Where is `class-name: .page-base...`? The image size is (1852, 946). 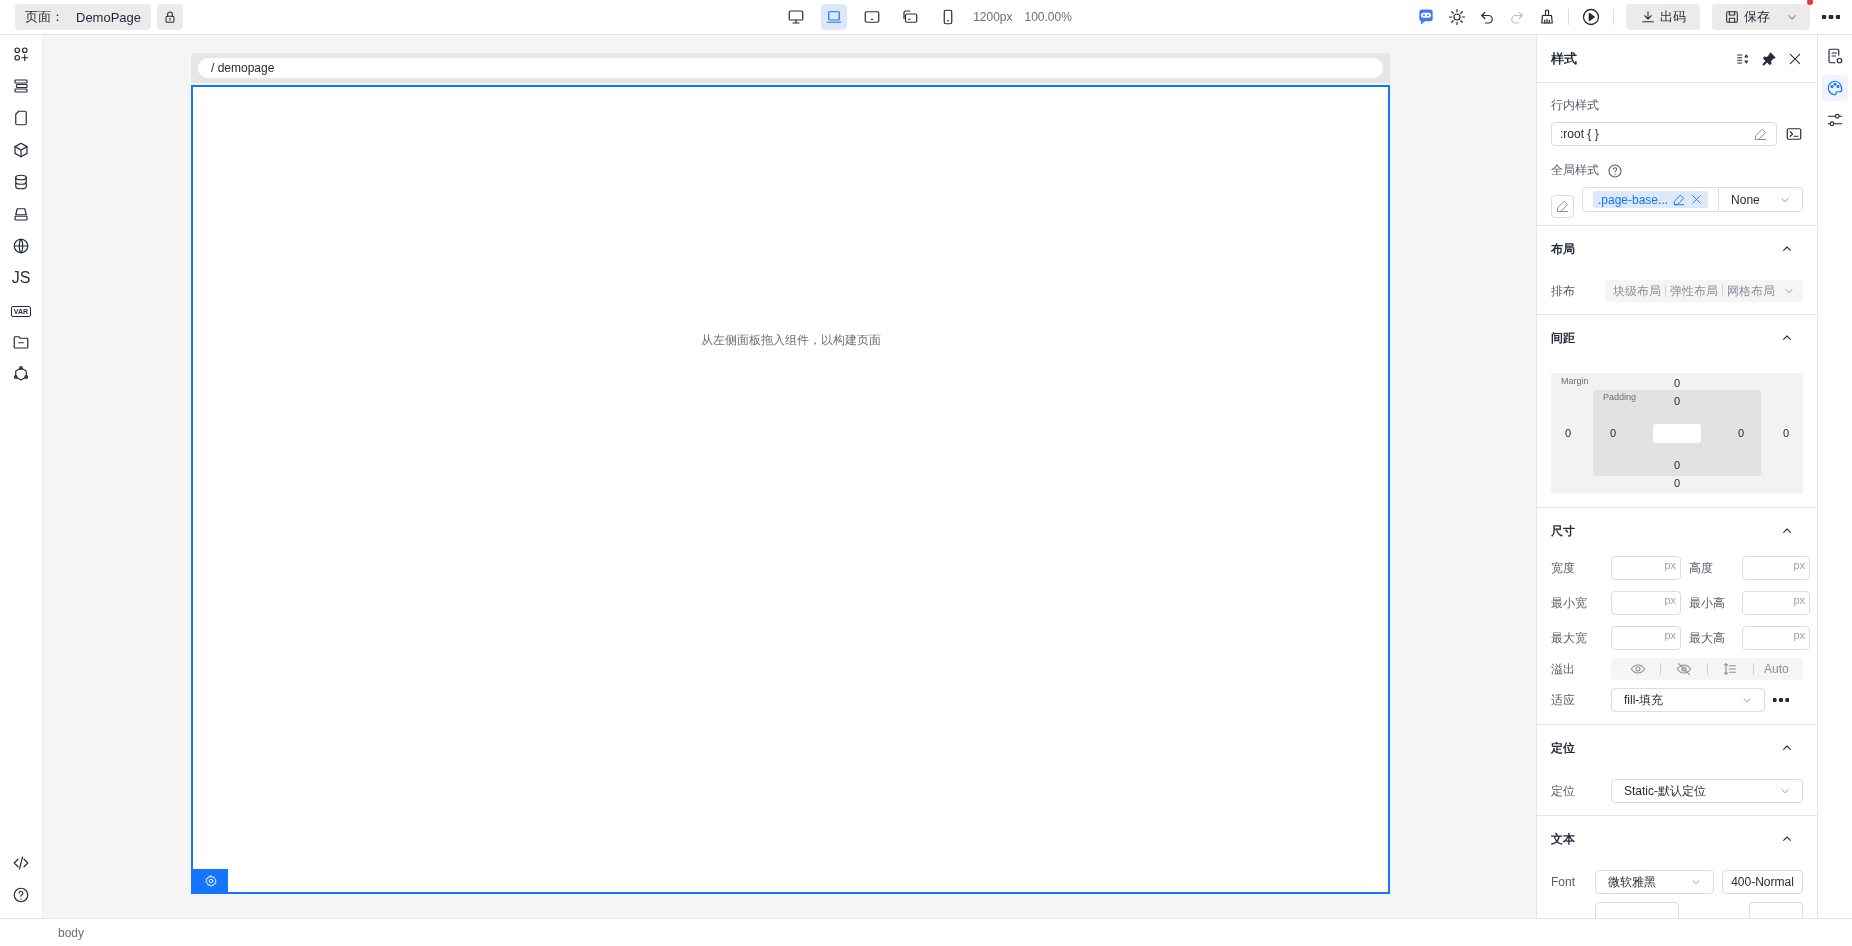 class-name: .page-base... is located at coordinates (1633, 199).